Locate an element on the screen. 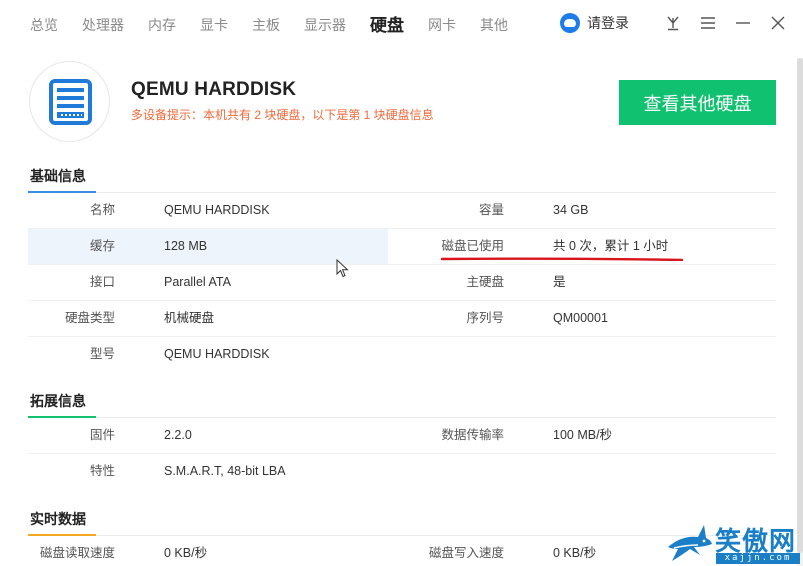 This screenshot has height=566, width=803. section-title-extended: 拓展信息 is located at coordinates (58, 401).